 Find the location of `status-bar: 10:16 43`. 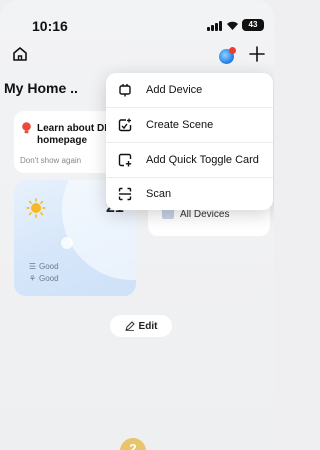

status-bar: 10:16 43 is located at coordinates (137, 22).